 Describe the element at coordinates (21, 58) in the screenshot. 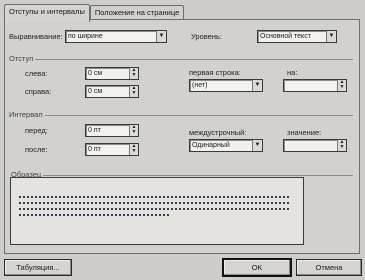

I see `indent-group-label: Отступ` at that location.